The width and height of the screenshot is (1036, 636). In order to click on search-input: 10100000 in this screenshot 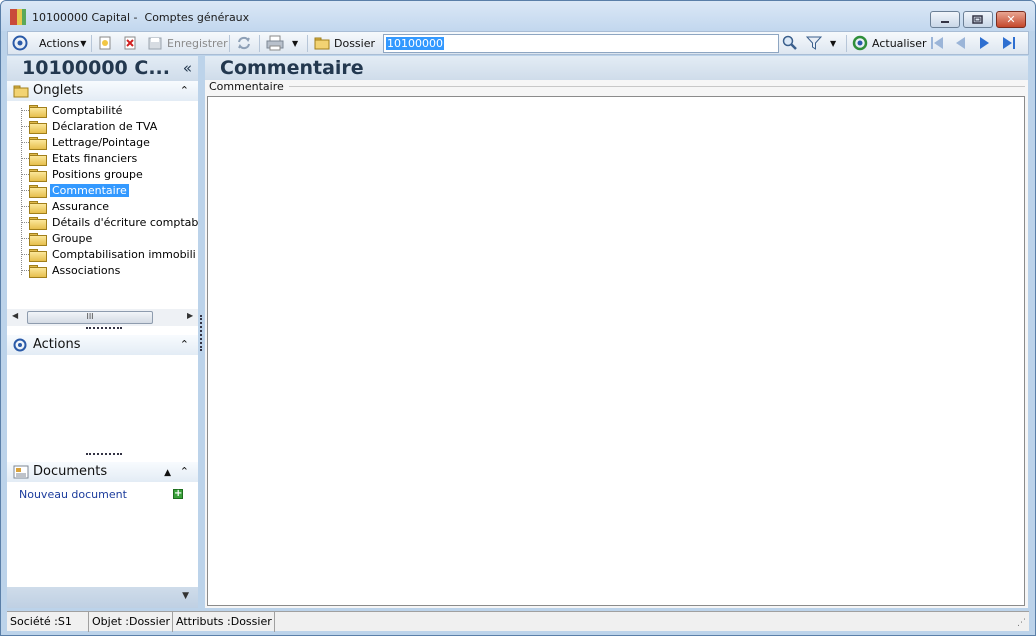, I will do `click(581, 43)`.